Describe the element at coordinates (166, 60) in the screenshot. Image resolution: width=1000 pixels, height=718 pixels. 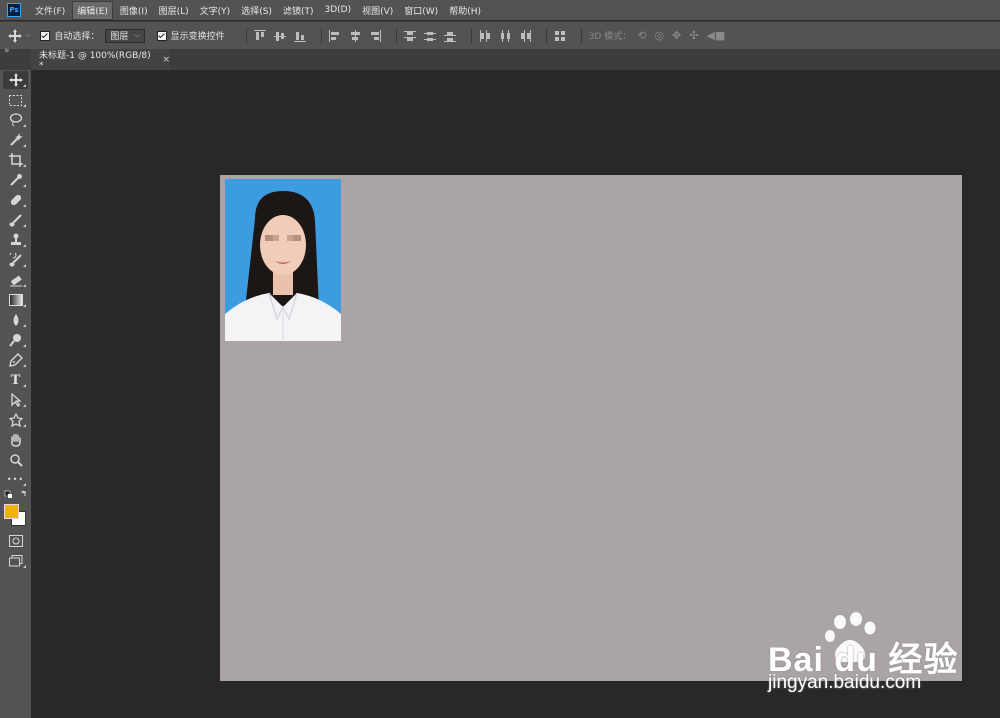
I see `close-icon: ×` at that location.